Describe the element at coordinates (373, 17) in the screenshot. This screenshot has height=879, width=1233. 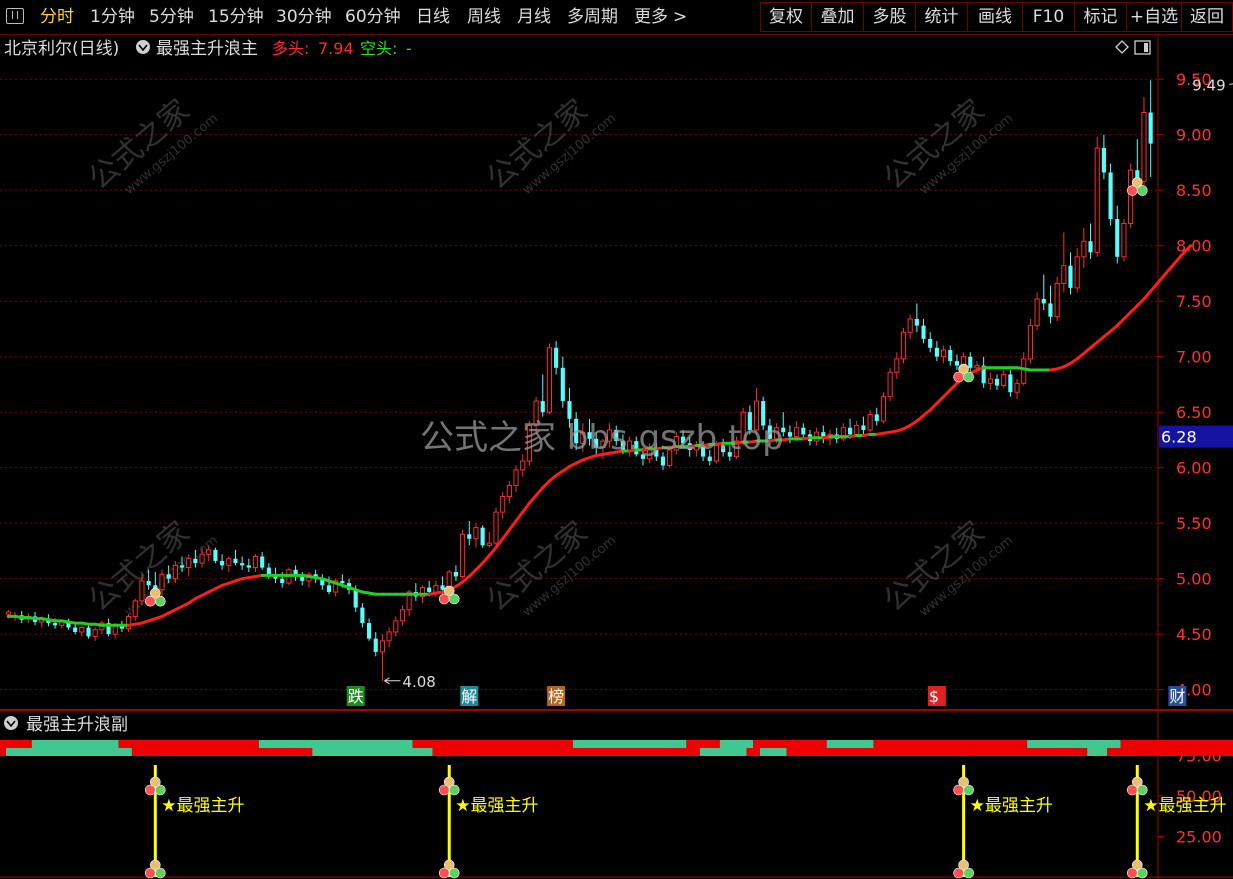
I see `tab-60min: 60分钟` at that location.